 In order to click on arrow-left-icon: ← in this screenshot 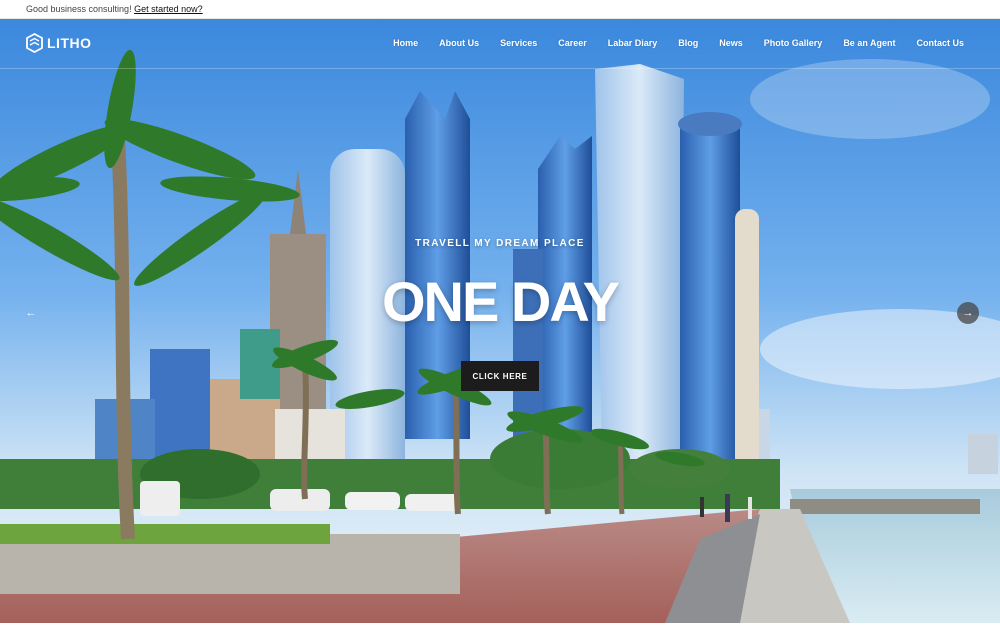, I will do `click(31, 313)`.